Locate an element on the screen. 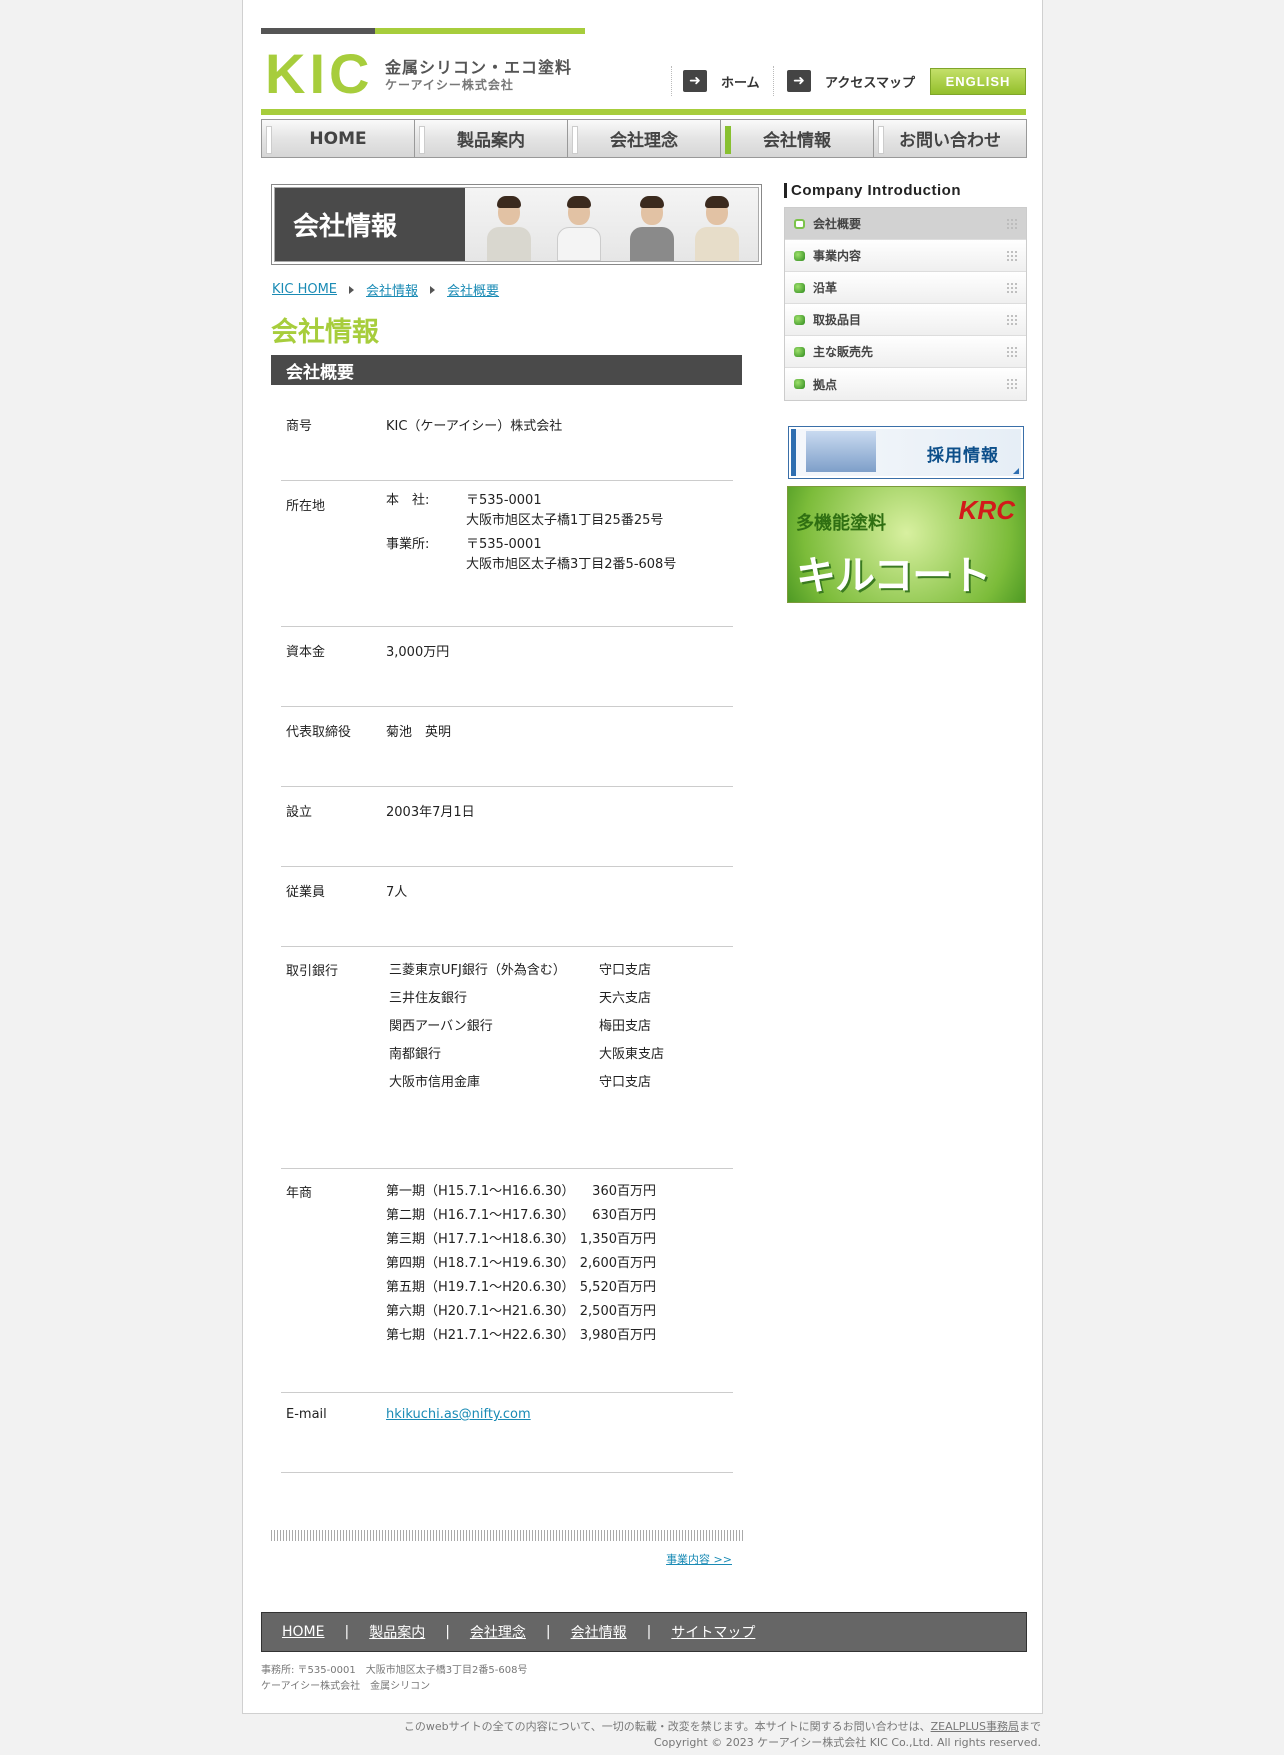 Image resolution: width=1284 pixels, height=1755 pixels. nav-tab-home: HOME is located at coordinates (338, 138).